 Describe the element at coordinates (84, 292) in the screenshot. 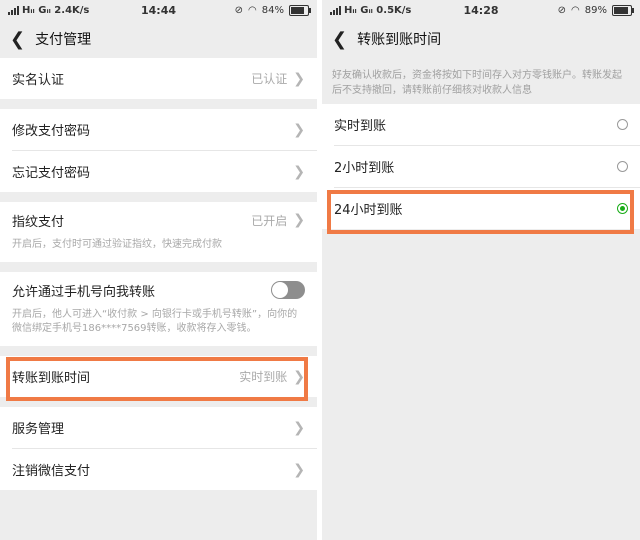

I see `row-label: 允许通过手机号向我转账` at that location.